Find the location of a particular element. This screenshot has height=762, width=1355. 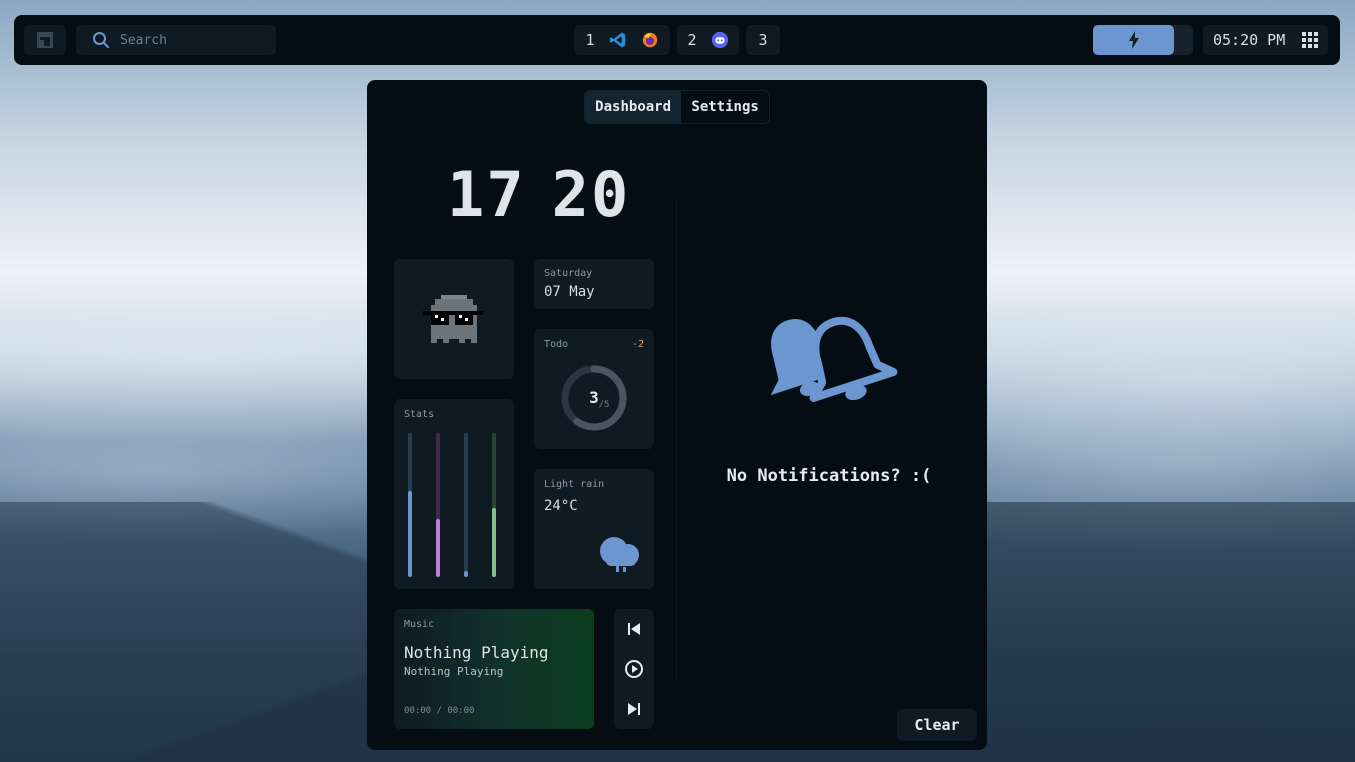

clear-notifications-button: Clear is located at coordinates (937, 725).